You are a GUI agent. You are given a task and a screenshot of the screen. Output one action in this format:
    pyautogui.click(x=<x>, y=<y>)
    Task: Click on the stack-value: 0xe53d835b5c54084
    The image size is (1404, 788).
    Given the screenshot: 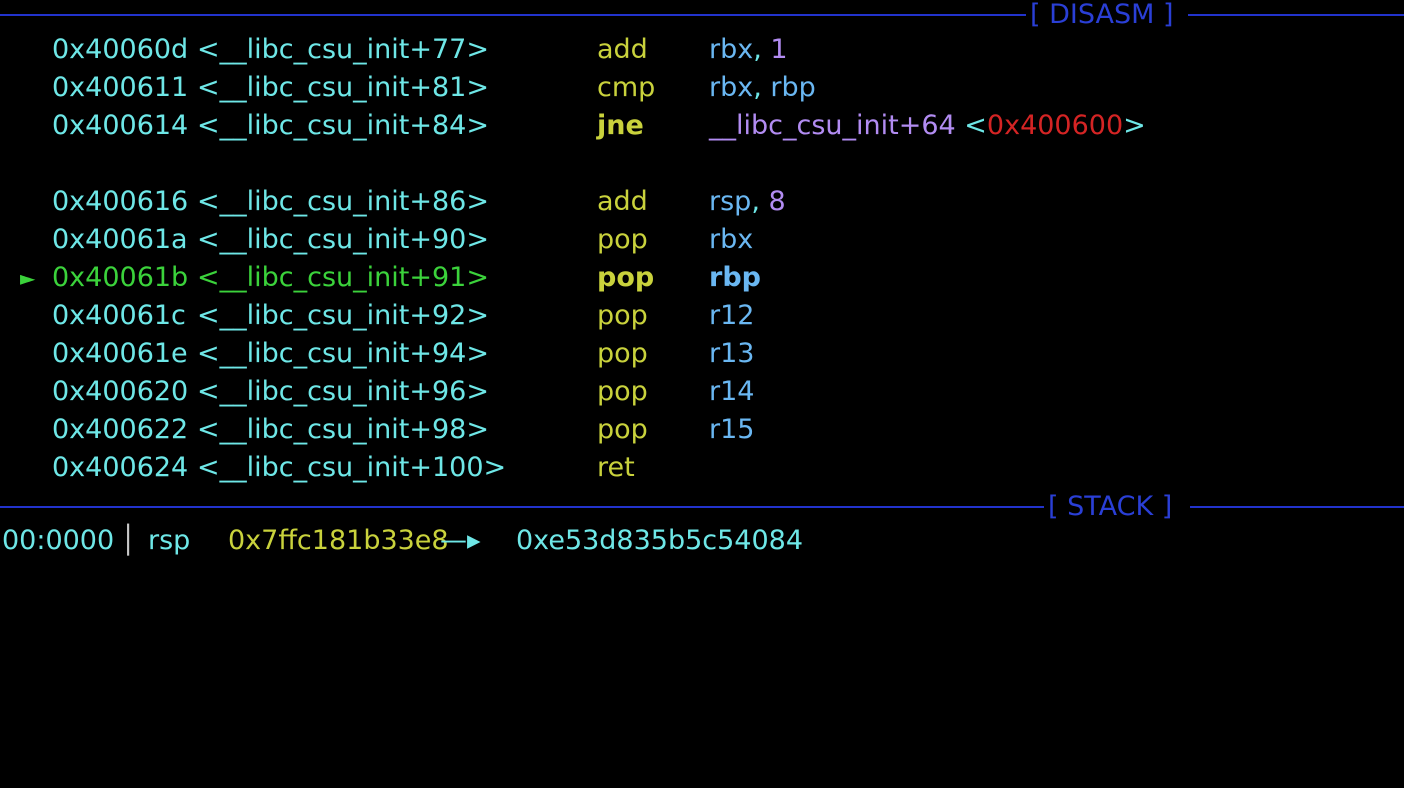 What is the action you would take?
    pyautogui.click(x=660, y=540)
    